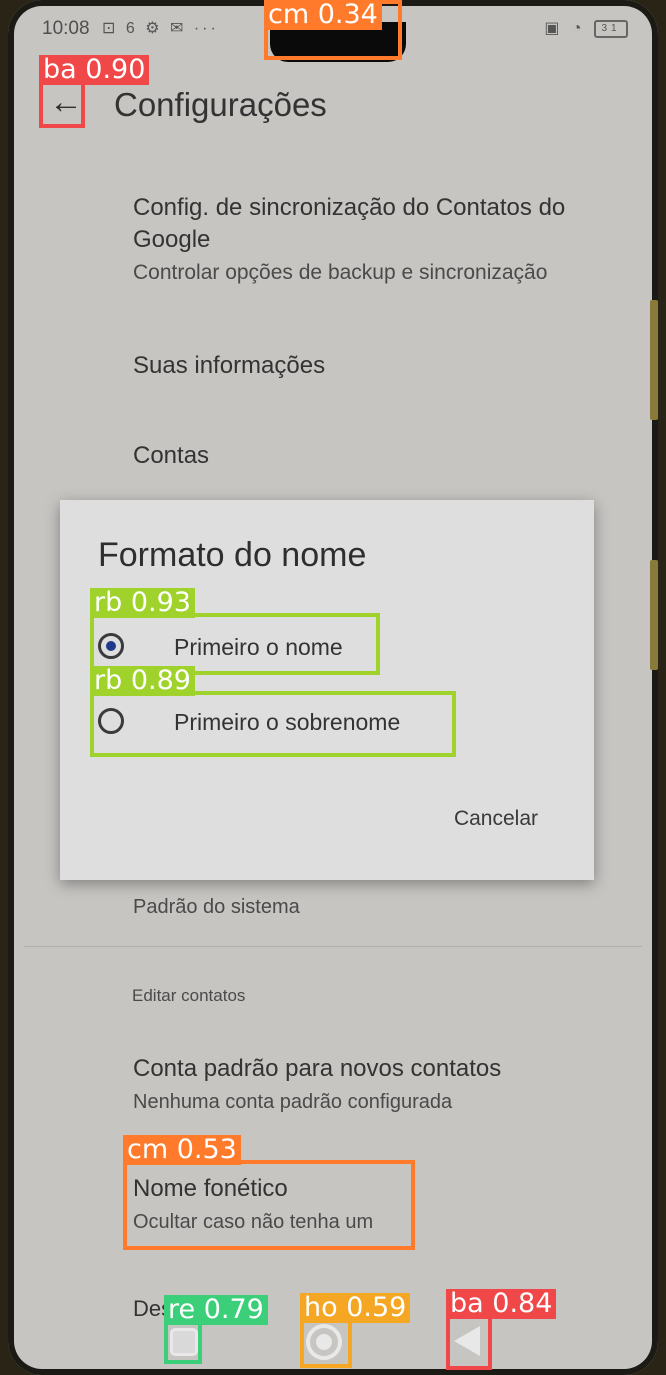 This screenshot has width=666, height=1375. What do you see at coordinates (216, 1310) in the screenshot?
I see `detection-label: re 0.79` at bounding box center [216, 1310].